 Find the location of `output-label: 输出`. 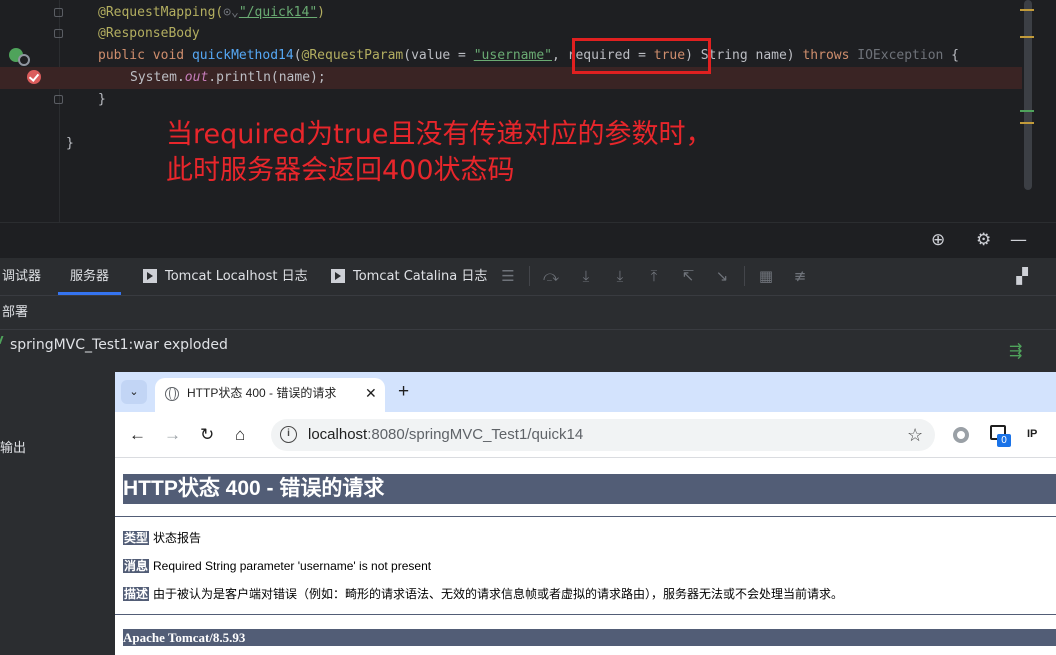

output-label: 输出 is located at coordinates (13, 448).